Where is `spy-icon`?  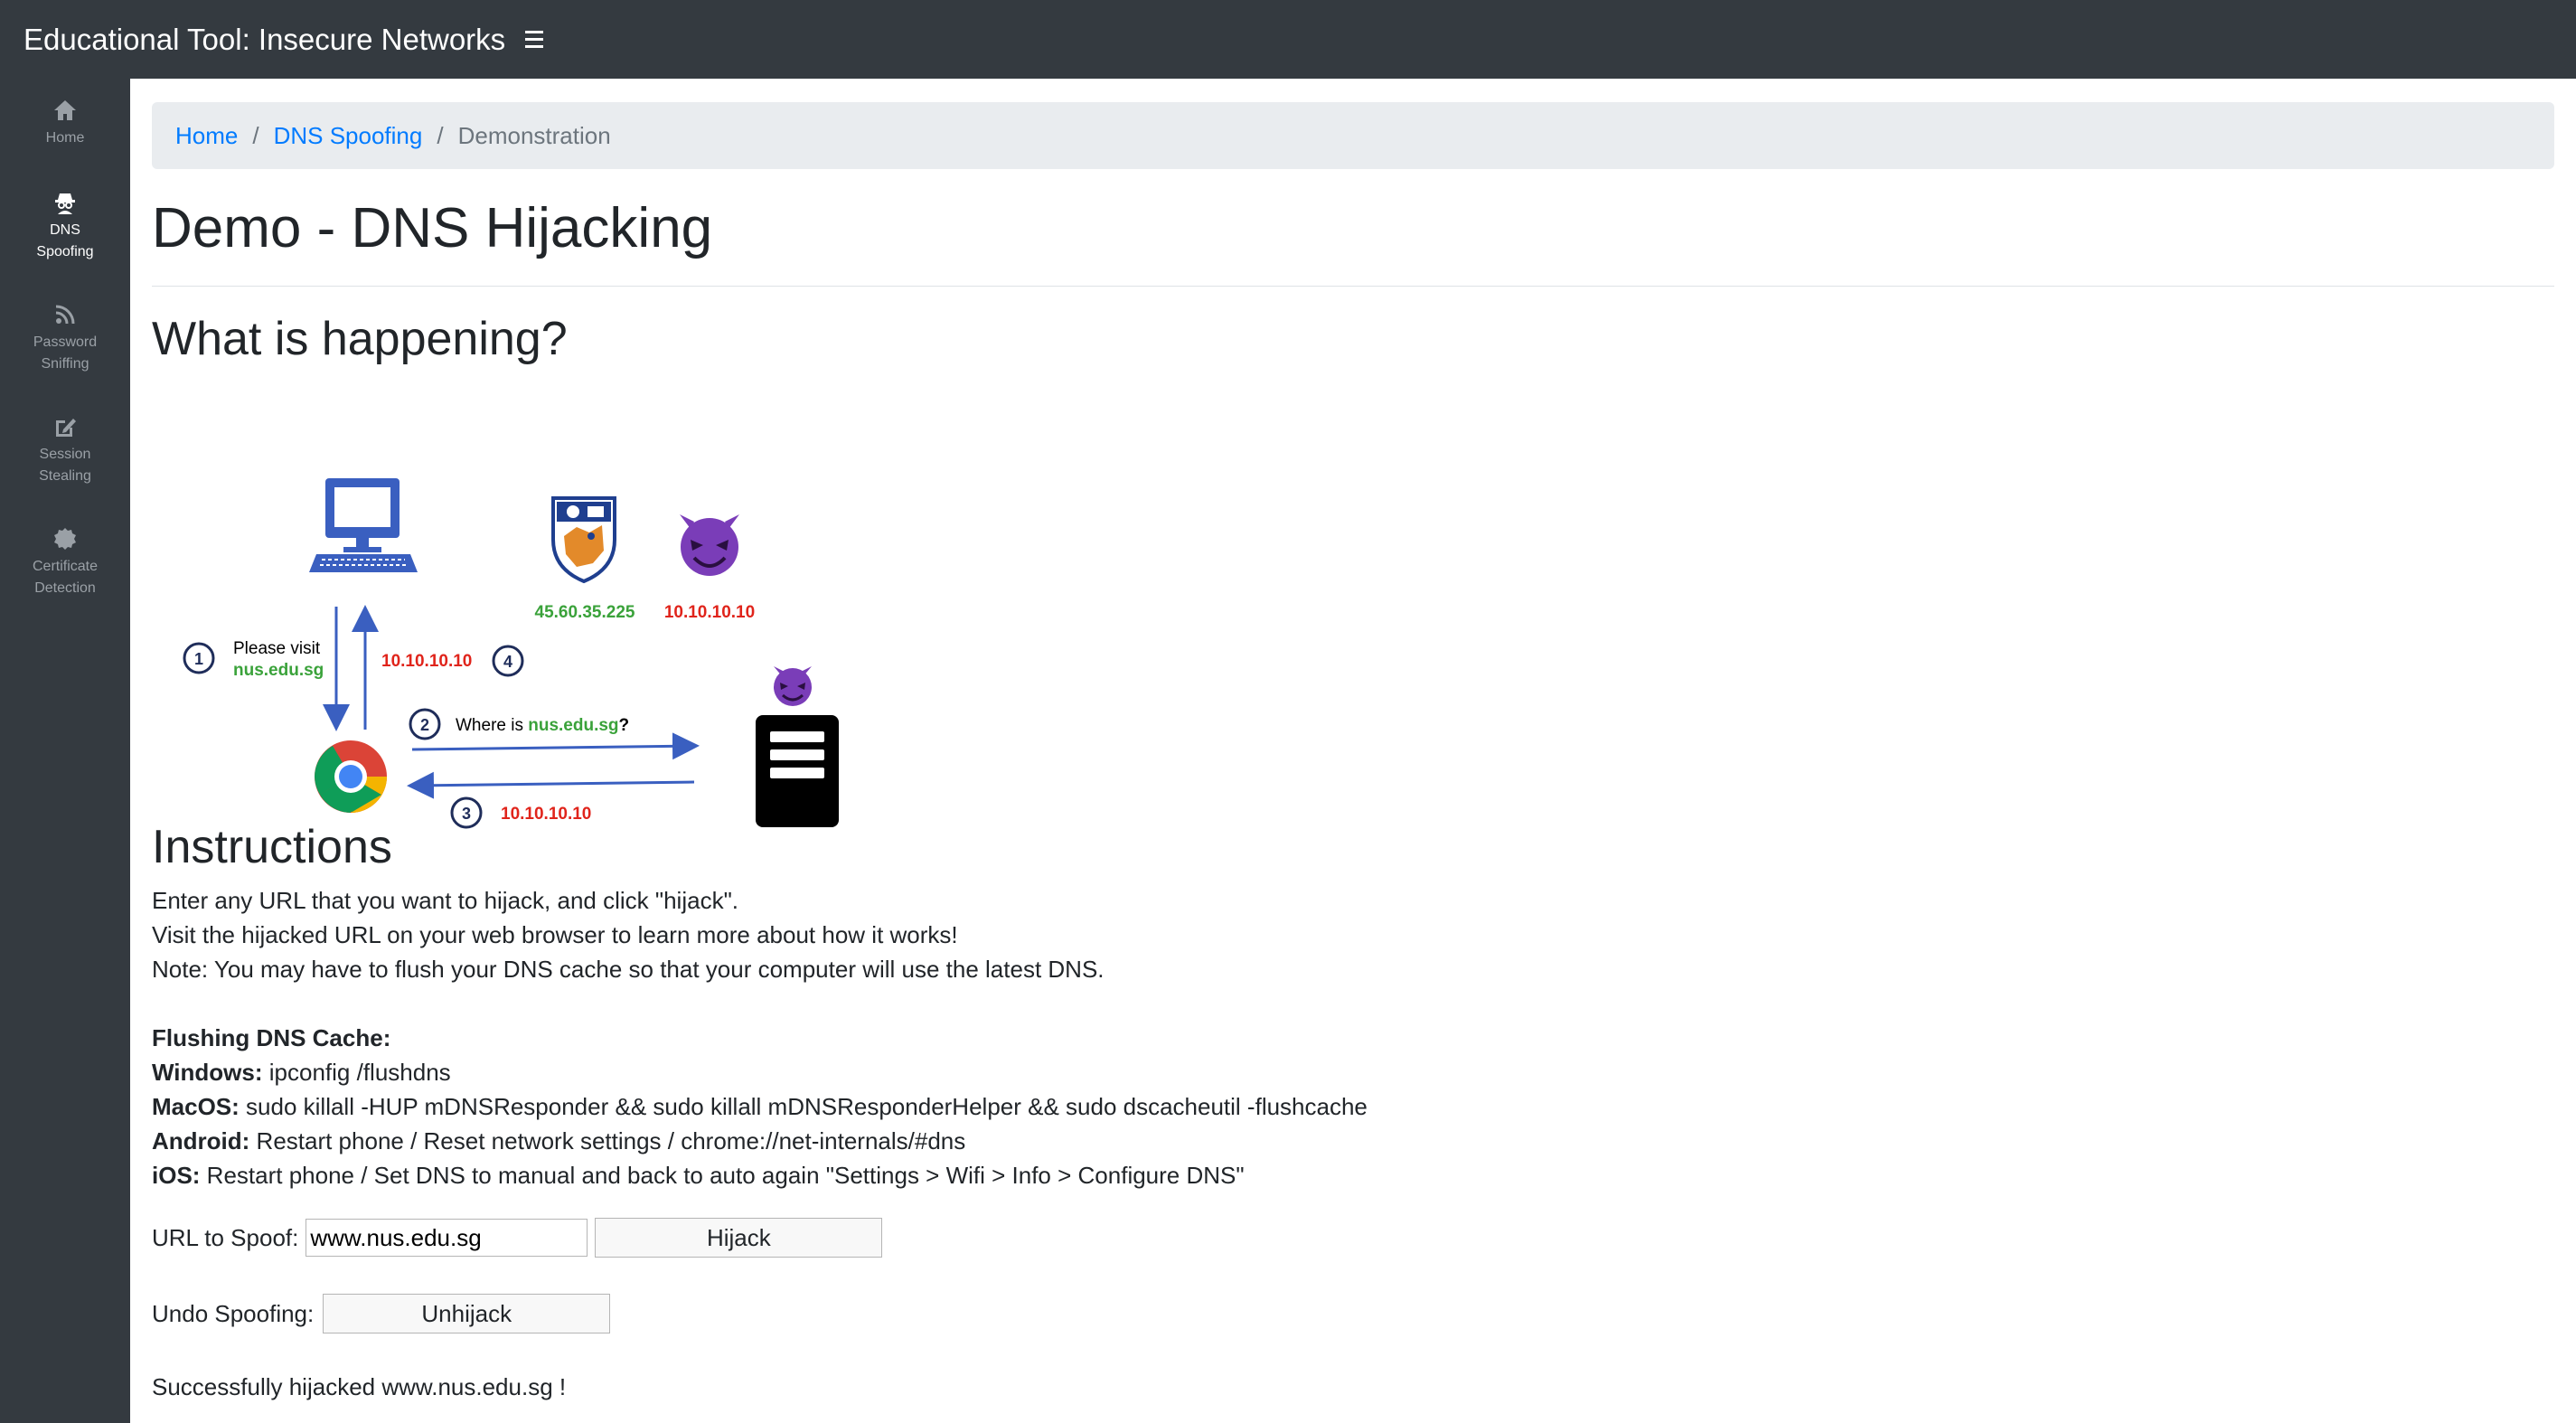 spy-icon is located at coordinates (65, 202).